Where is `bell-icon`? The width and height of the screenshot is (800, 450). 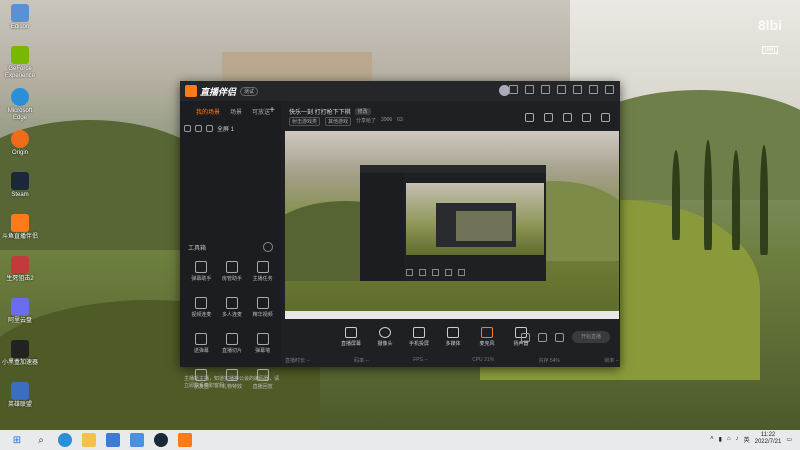
bell-icon is located at coordinates (586, 117).